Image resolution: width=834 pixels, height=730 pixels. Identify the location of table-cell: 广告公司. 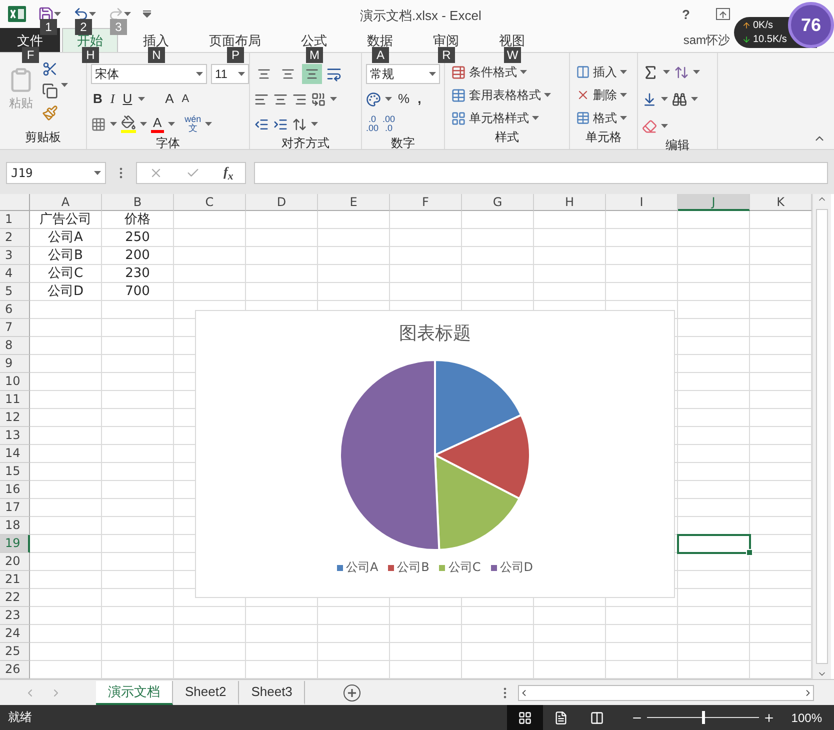
(66, 220).